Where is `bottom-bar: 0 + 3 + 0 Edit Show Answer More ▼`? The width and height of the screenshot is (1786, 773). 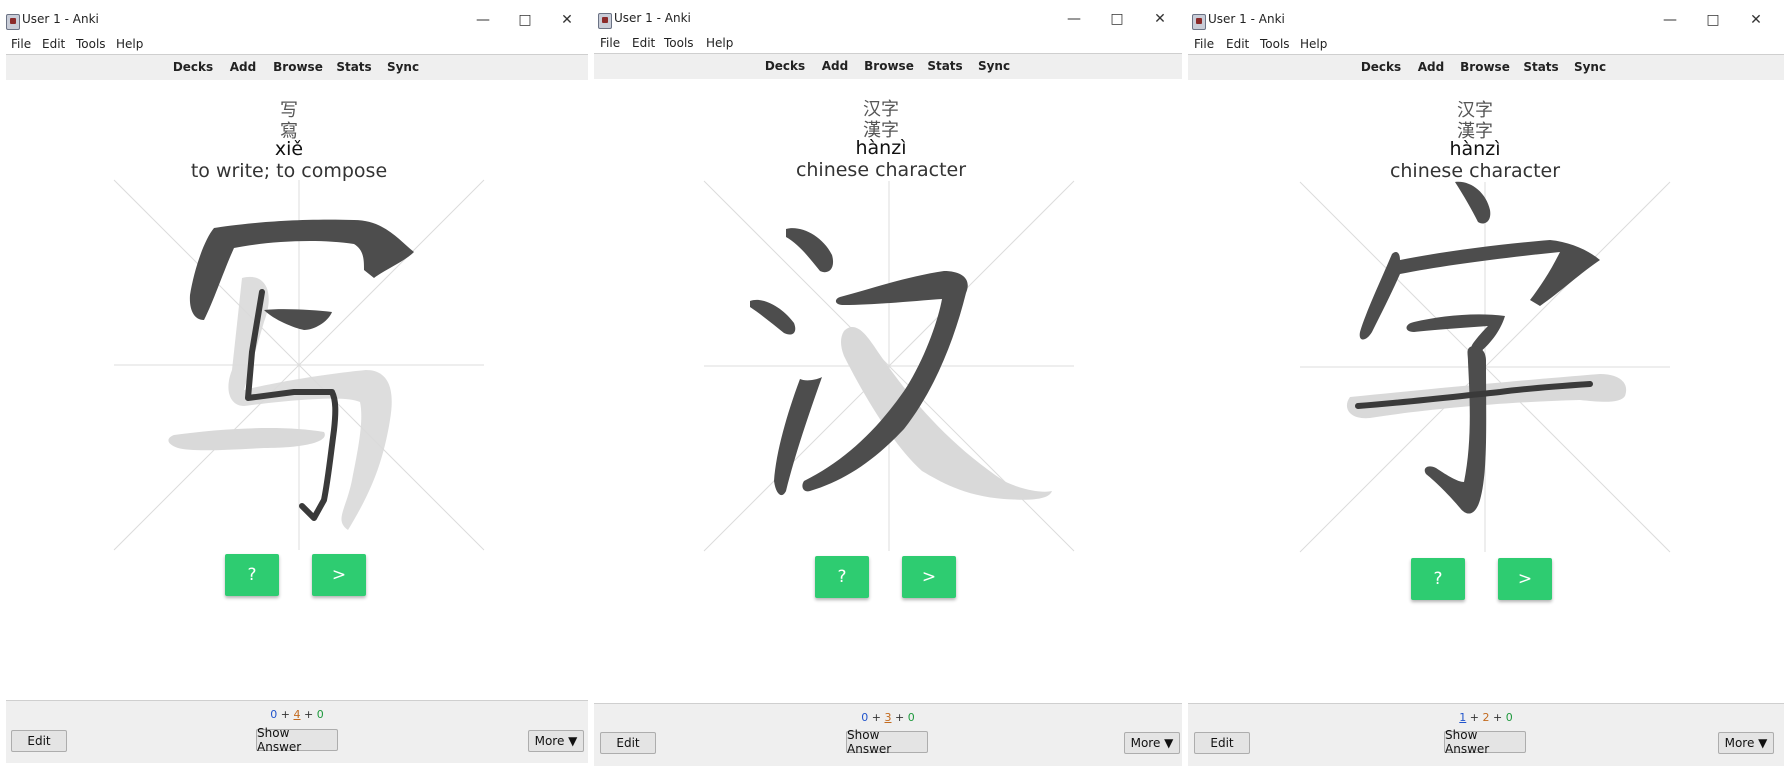
bottom-bar: 0 + 3 + 0 Edit Show Answer More ▼ is located at coordinates (888, 734).